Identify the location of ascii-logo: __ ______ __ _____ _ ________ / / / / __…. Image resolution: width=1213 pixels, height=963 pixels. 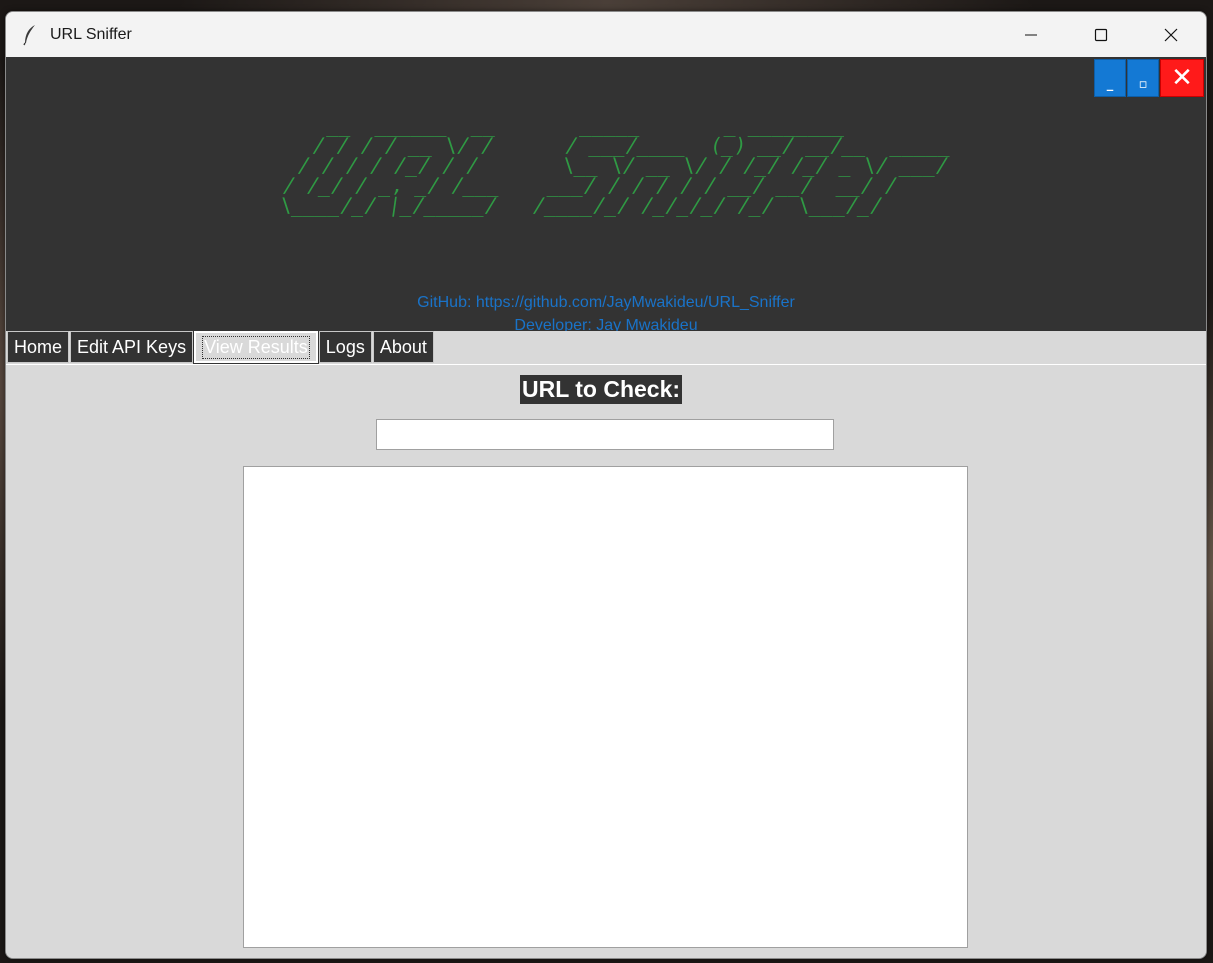
(611, 165).